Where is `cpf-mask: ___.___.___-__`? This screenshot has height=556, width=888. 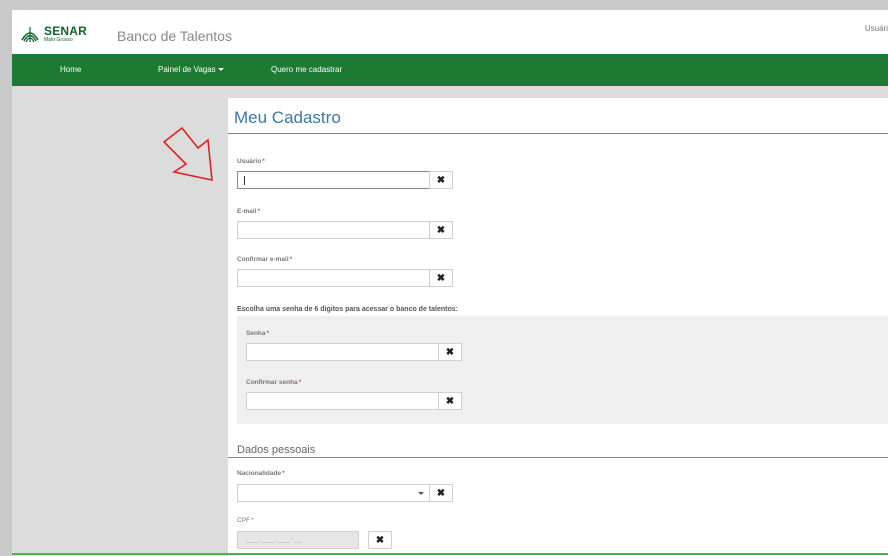 cpf-mask: ___.___.___-__ is located at coordinates (274, 539).